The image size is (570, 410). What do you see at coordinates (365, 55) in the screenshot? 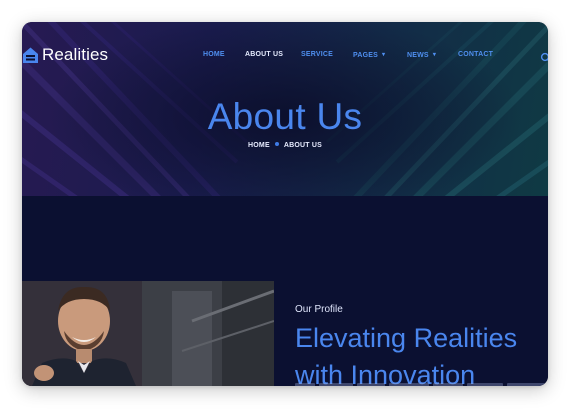
I see `nav-item-label: PAGES` at bounding box center [365, 55].